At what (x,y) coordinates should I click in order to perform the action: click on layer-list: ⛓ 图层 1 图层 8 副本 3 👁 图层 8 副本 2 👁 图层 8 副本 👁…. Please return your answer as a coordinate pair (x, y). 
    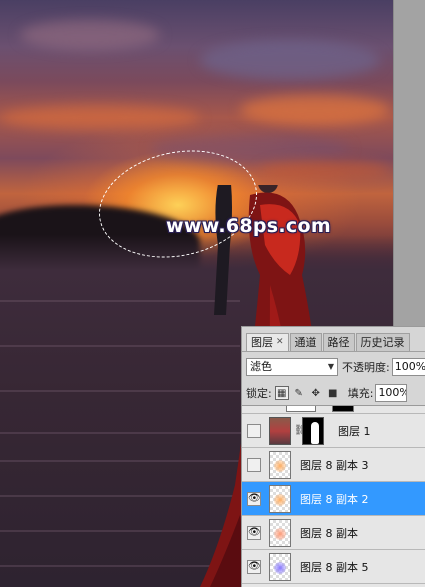
    Looking at the image, I should click on (333, 496).